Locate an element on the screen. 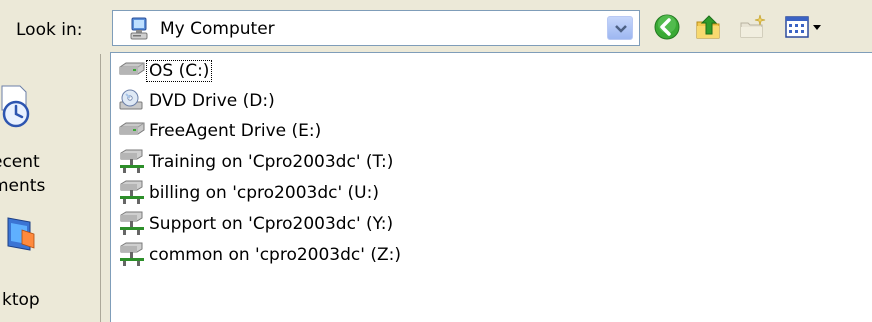 This screenshot has width=872, height=322. views-icon is located at coordinates (803, 27).